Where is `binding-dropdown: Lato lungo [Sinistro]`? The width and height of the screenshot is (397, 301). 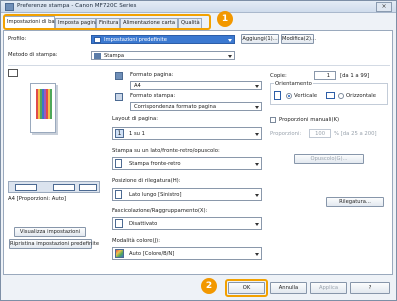
binding-dropdown: Lato lungo [Sinistro] is located at coordinates (187, 194).